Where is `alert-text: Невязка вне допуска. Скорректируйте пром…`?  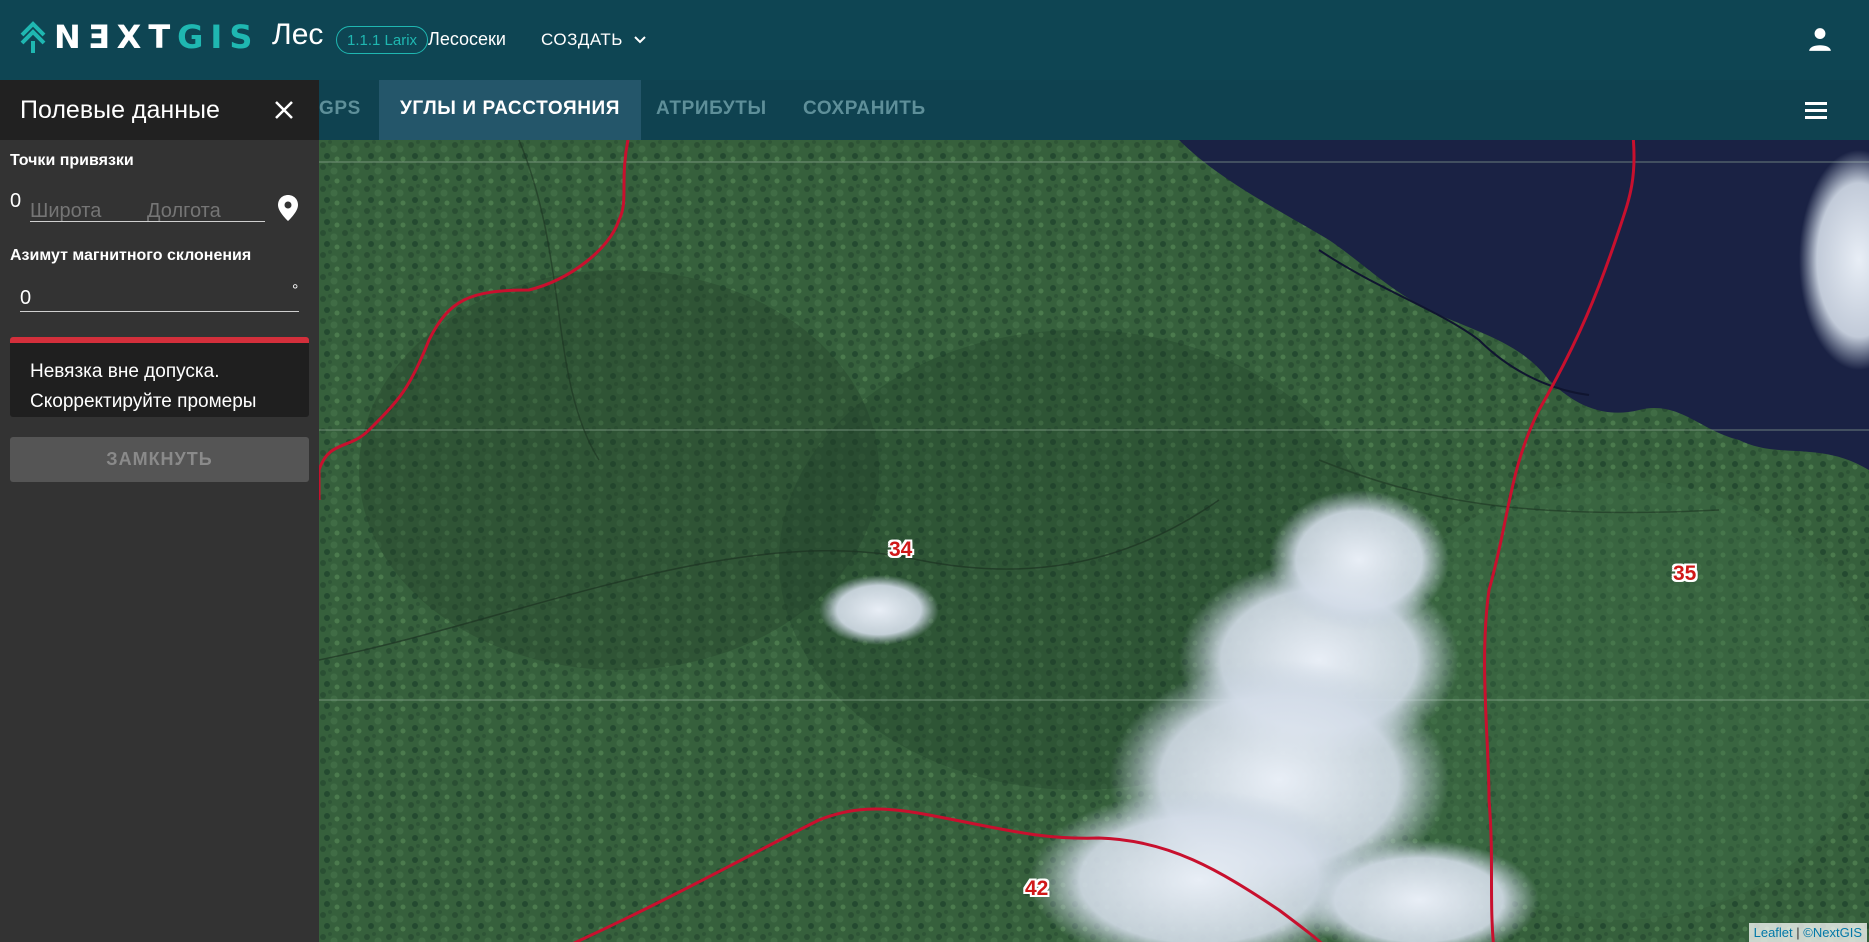
alert-text: Невязка вне допуска. Скорректируйте пром… is located at coordinates (143, 386).